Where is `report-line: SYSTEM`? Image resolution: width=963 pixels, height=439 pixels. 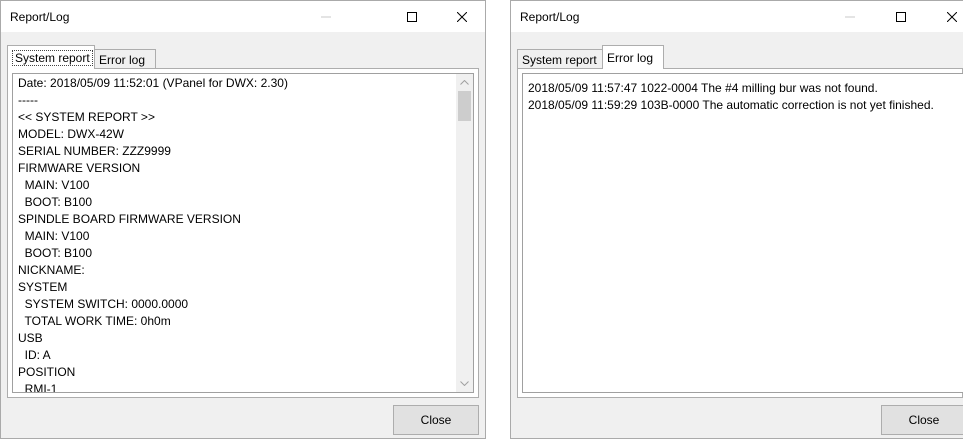
report-line: SYSTEM is located at coordinates (43, 287).